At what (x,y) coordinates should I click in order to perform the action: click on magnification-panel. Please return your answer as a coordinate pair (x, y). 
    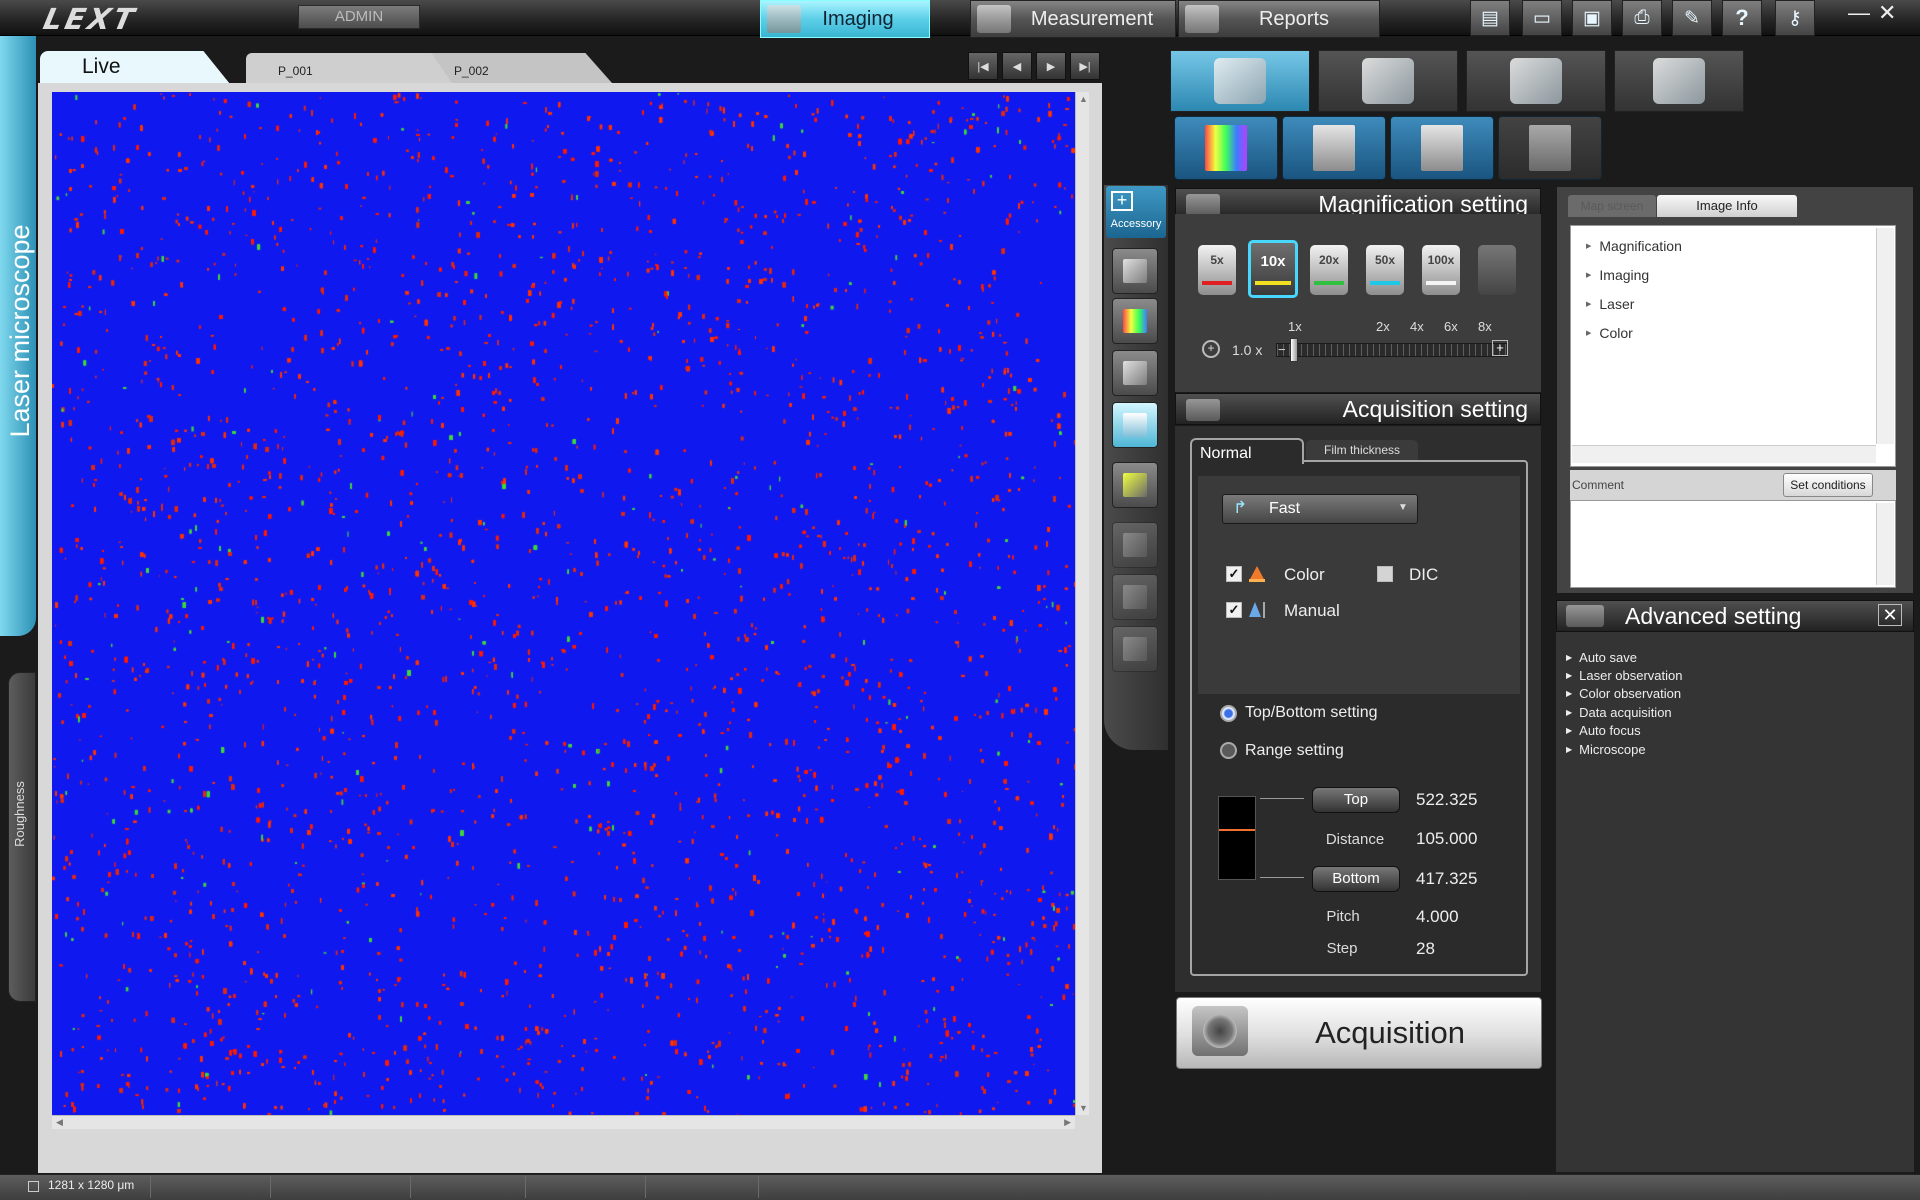
    Looking at the image, I should click on (1358, 303).